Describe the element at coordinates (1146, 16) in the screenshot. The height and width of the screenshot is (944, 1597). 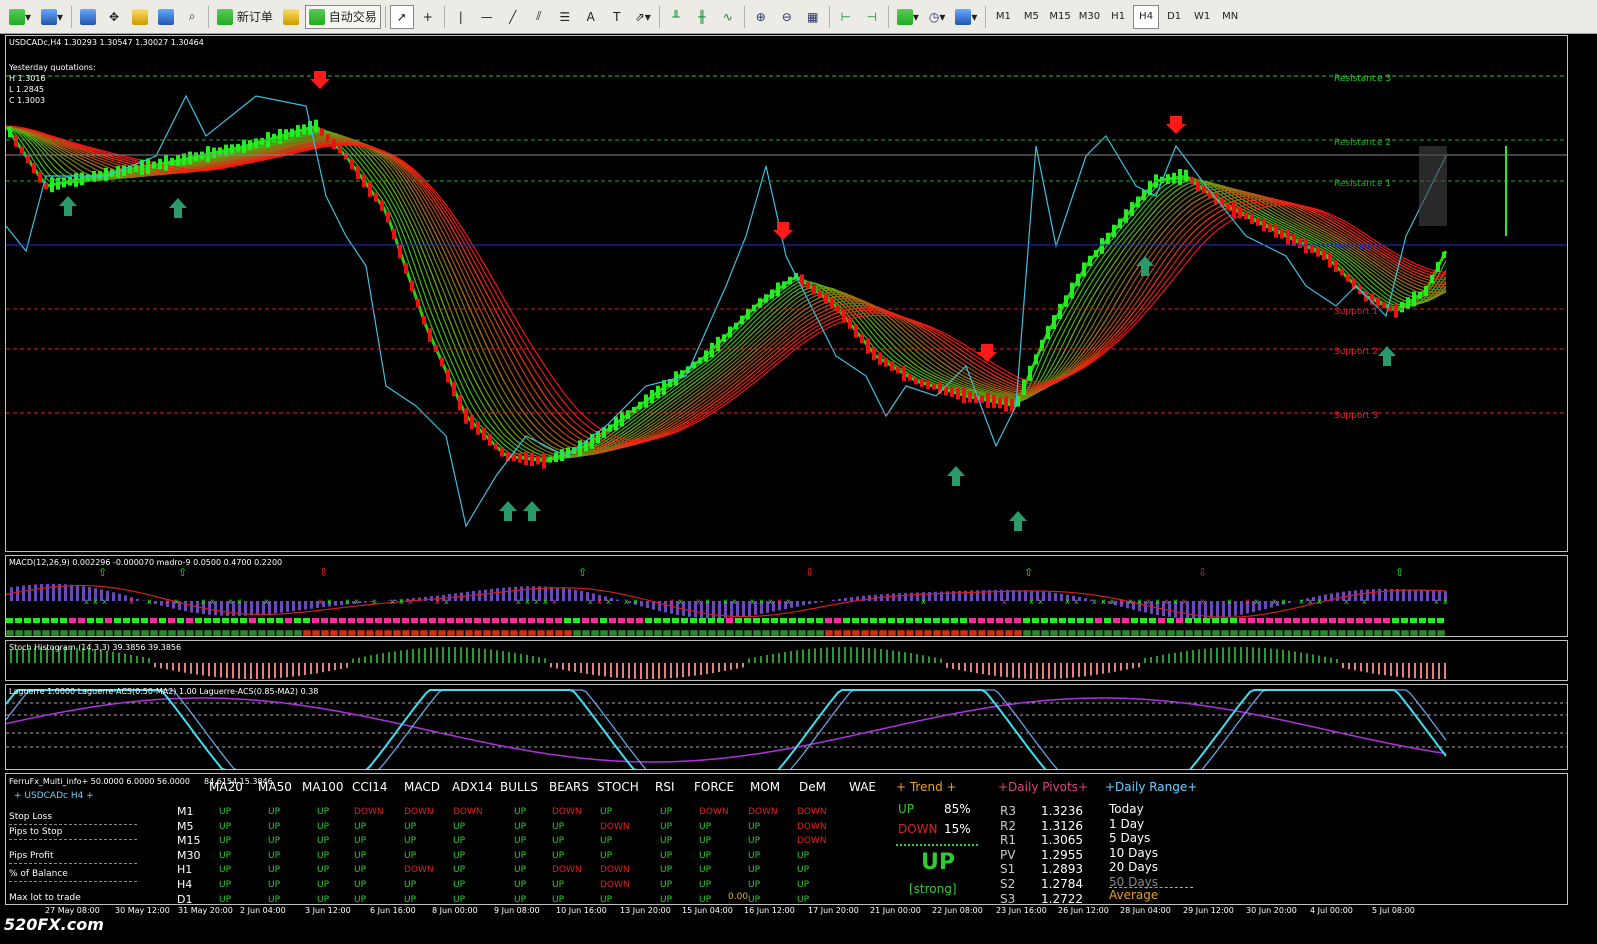
I see `timeframe-h4-button: H4` at that location.